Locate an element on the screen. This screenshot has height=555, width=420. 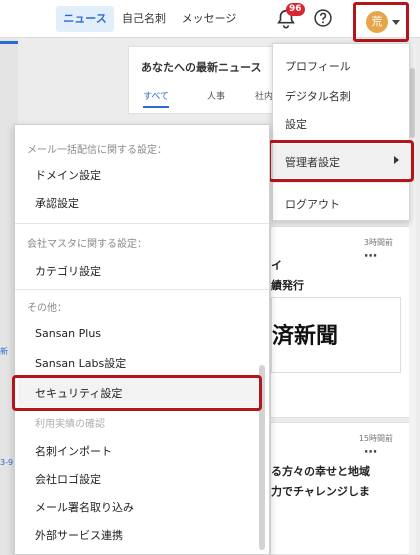
news-card: 15時間前 ⋯ る方々の幸せと地域 力でチャレンジしま is located at coordinates (340, 488).